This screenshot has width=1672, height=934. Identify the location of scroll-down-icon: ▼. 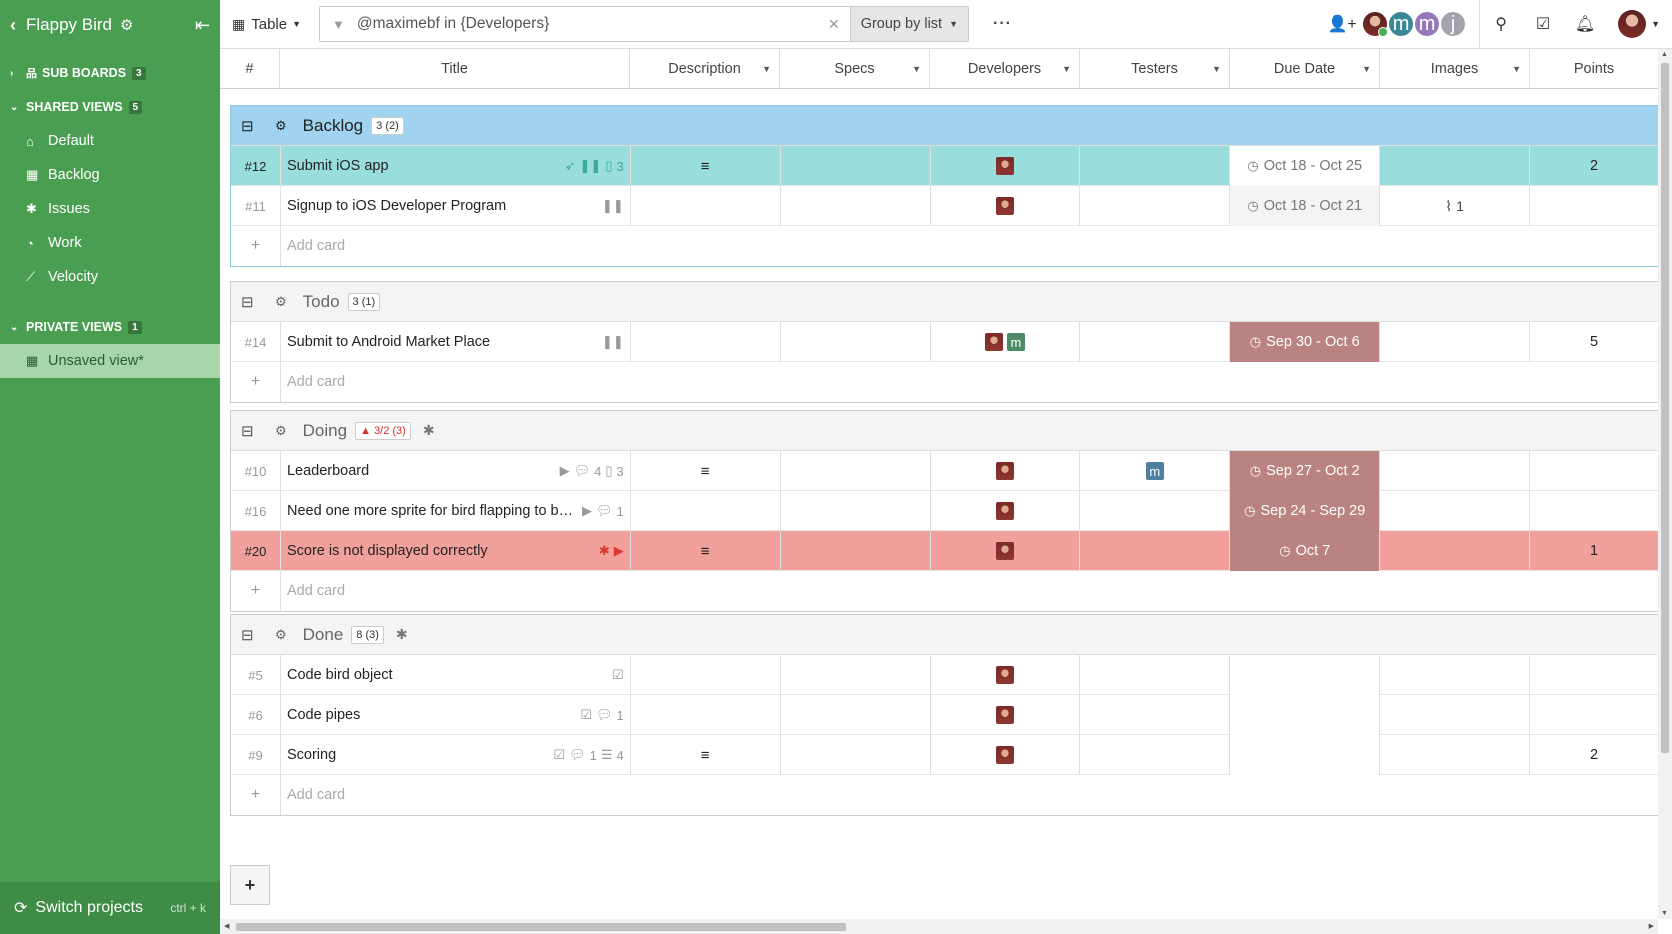
(1664, 913).